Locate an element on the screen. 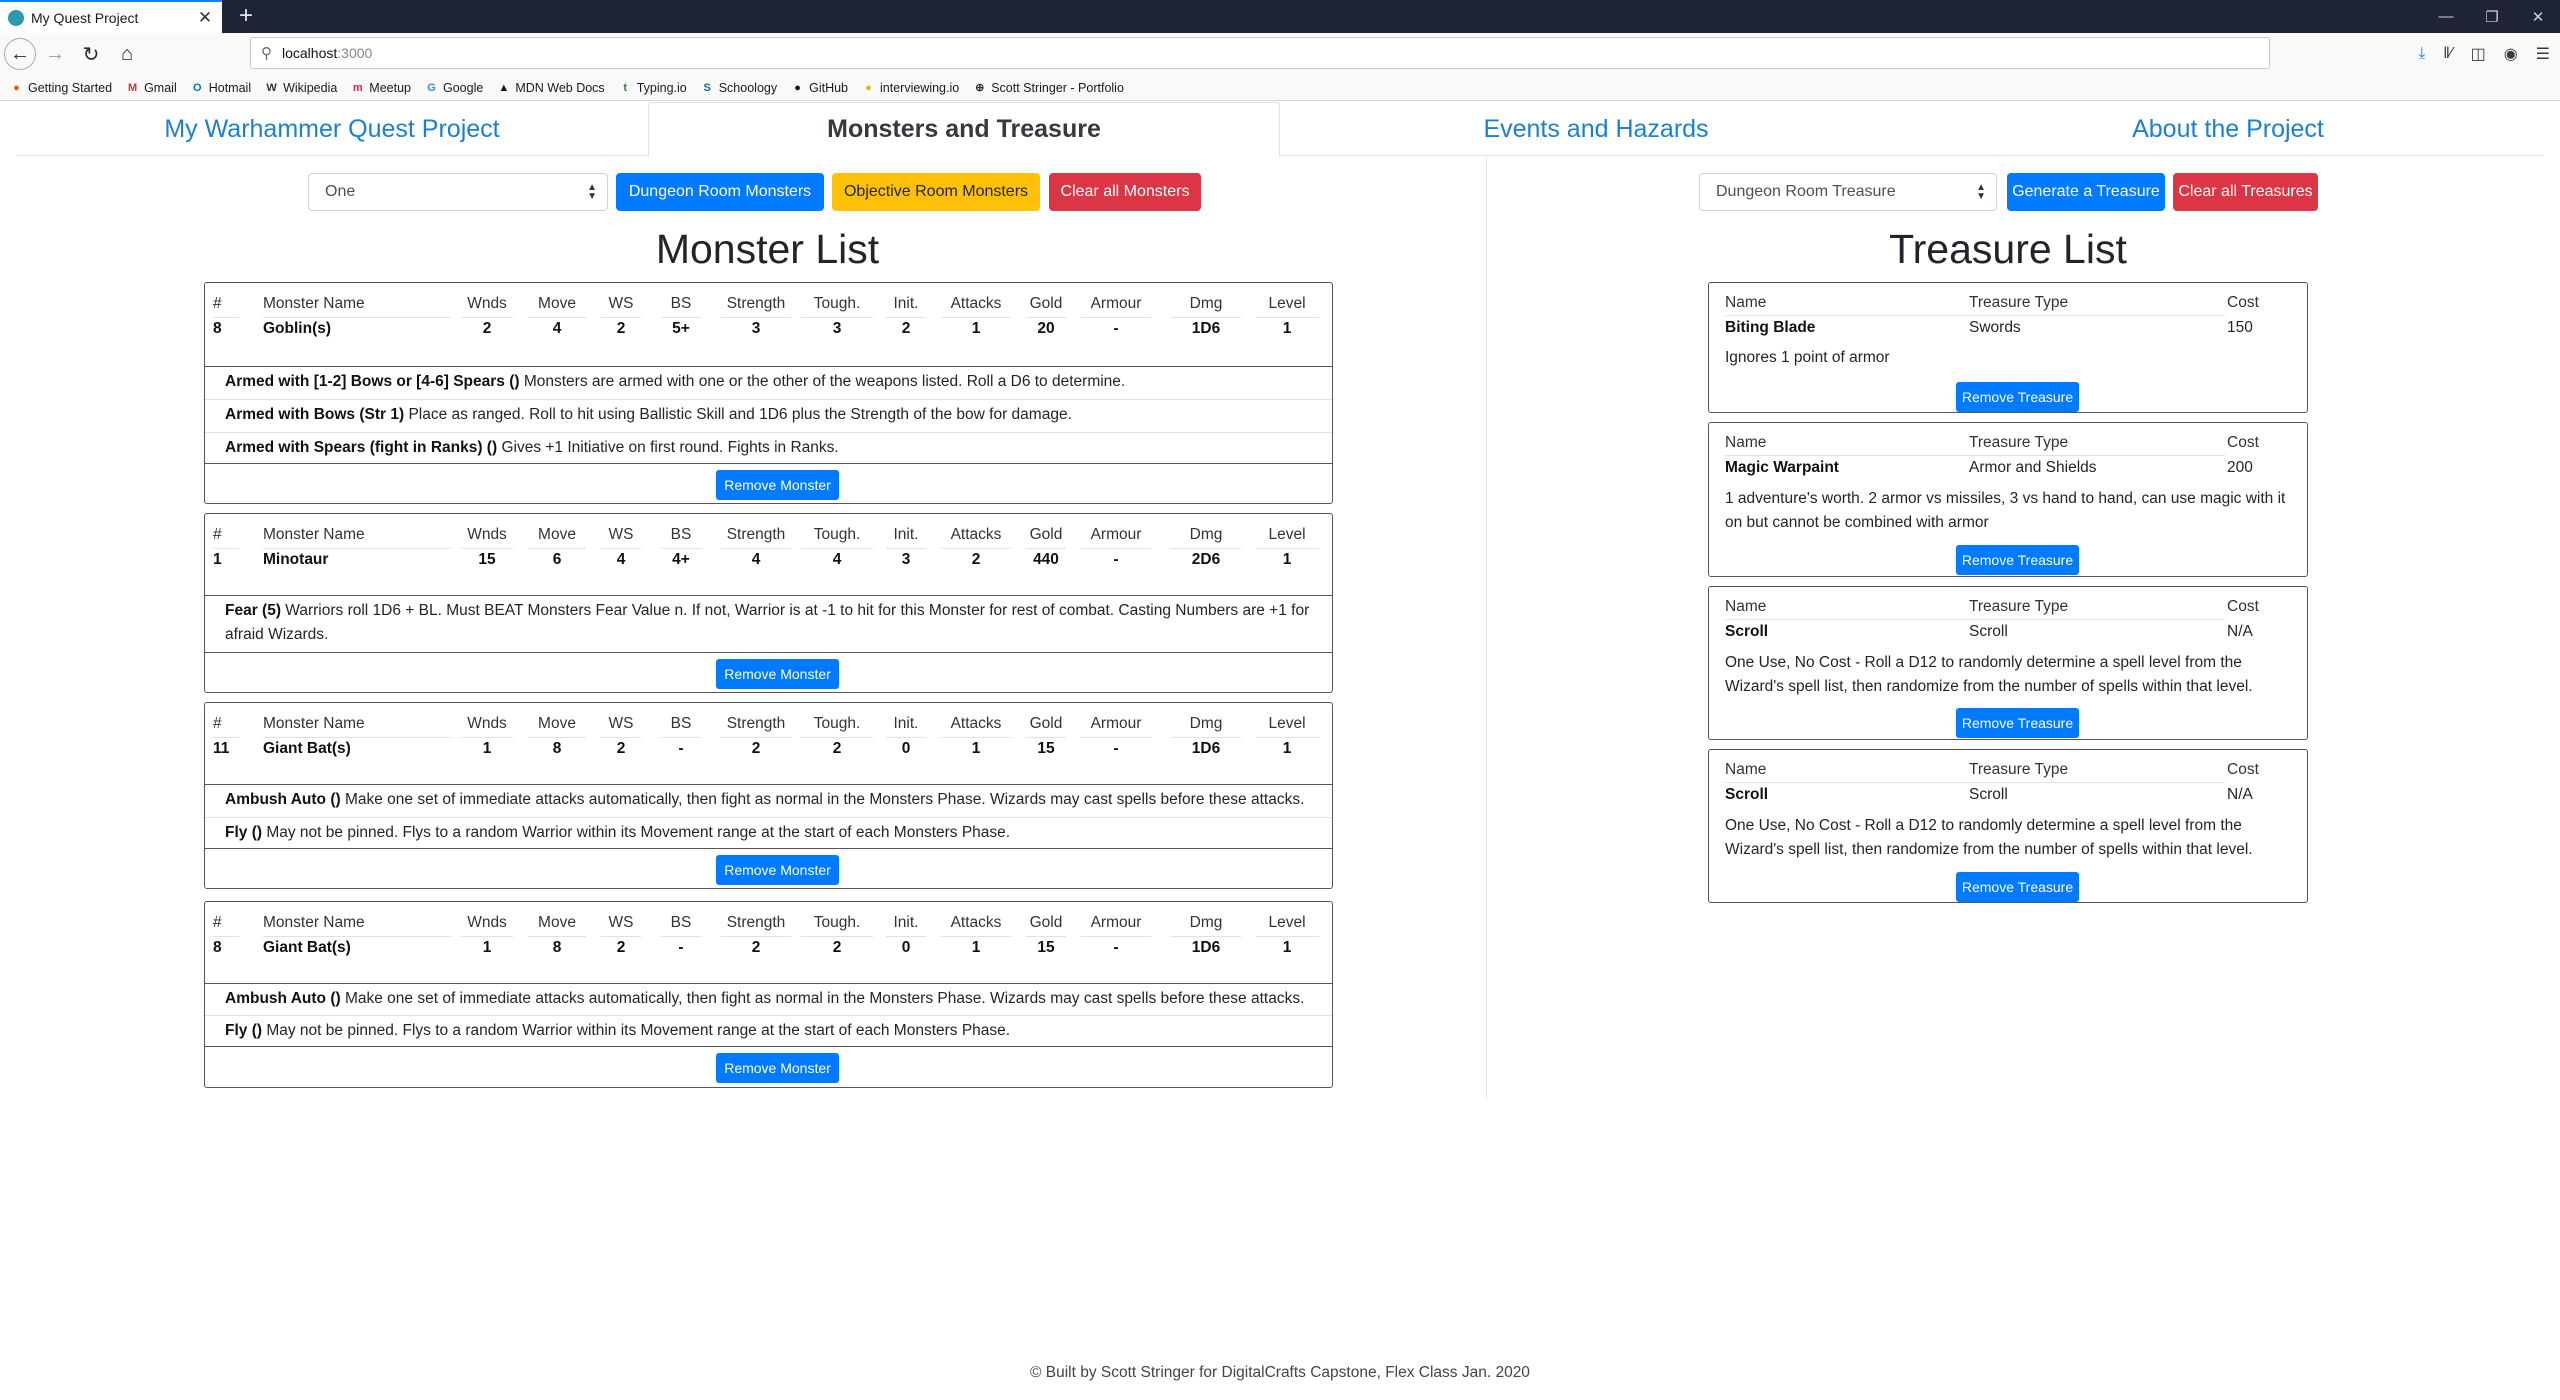 The image size is (2560, 1400). download-icon: ⤓ is located at coordinates (2421, 54).